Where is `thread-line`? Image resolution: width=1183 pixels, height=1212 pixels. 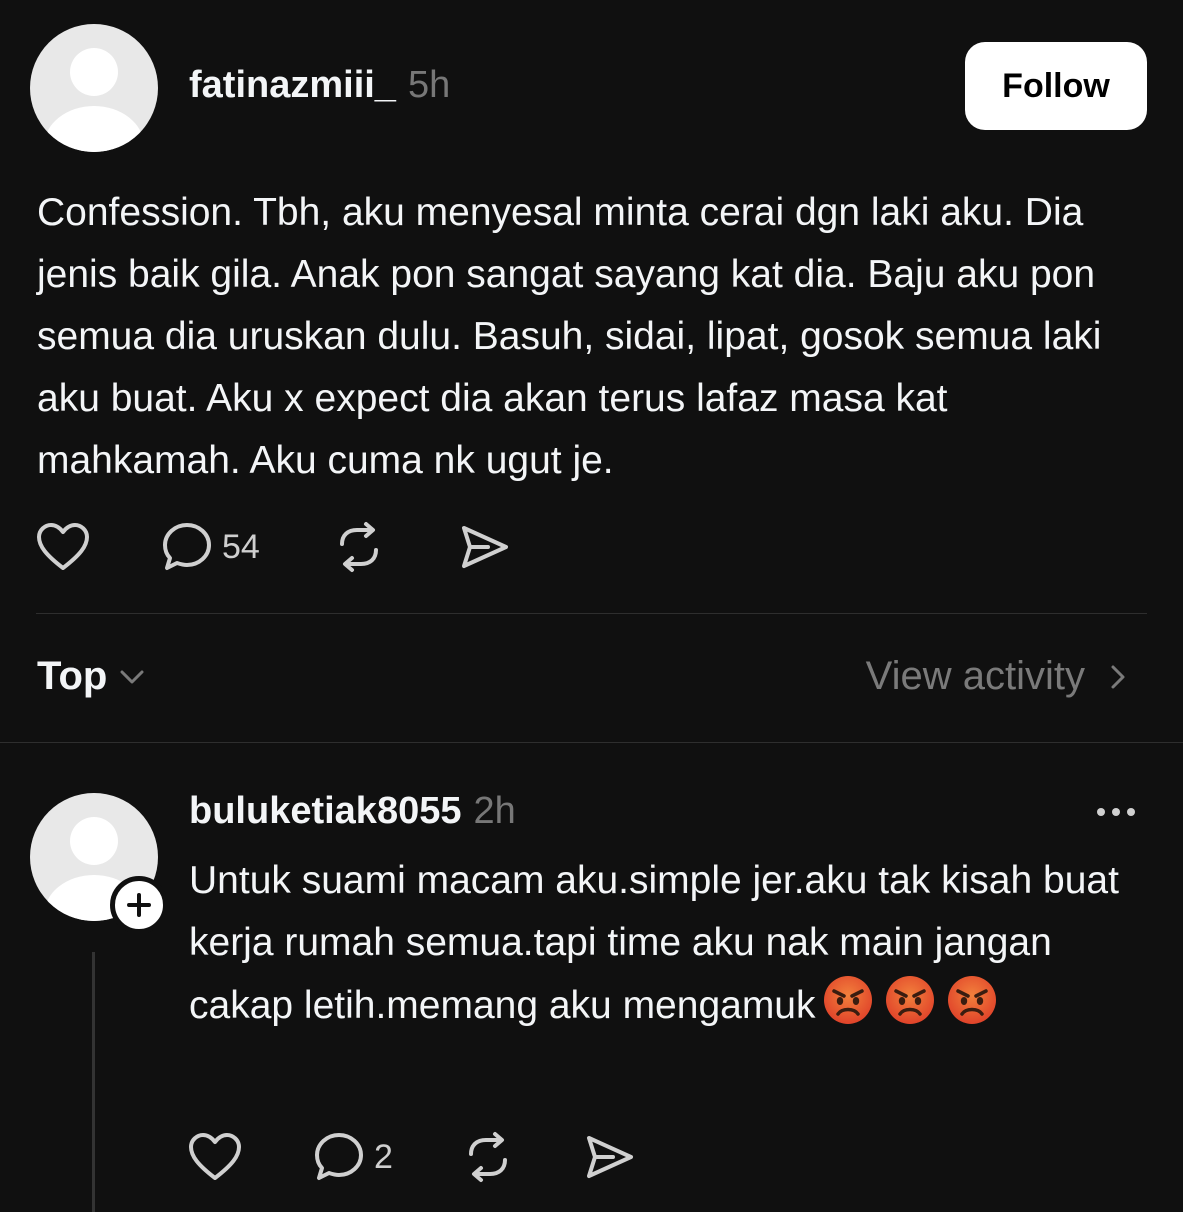 thread-line is located at coordinates (93, 1082).